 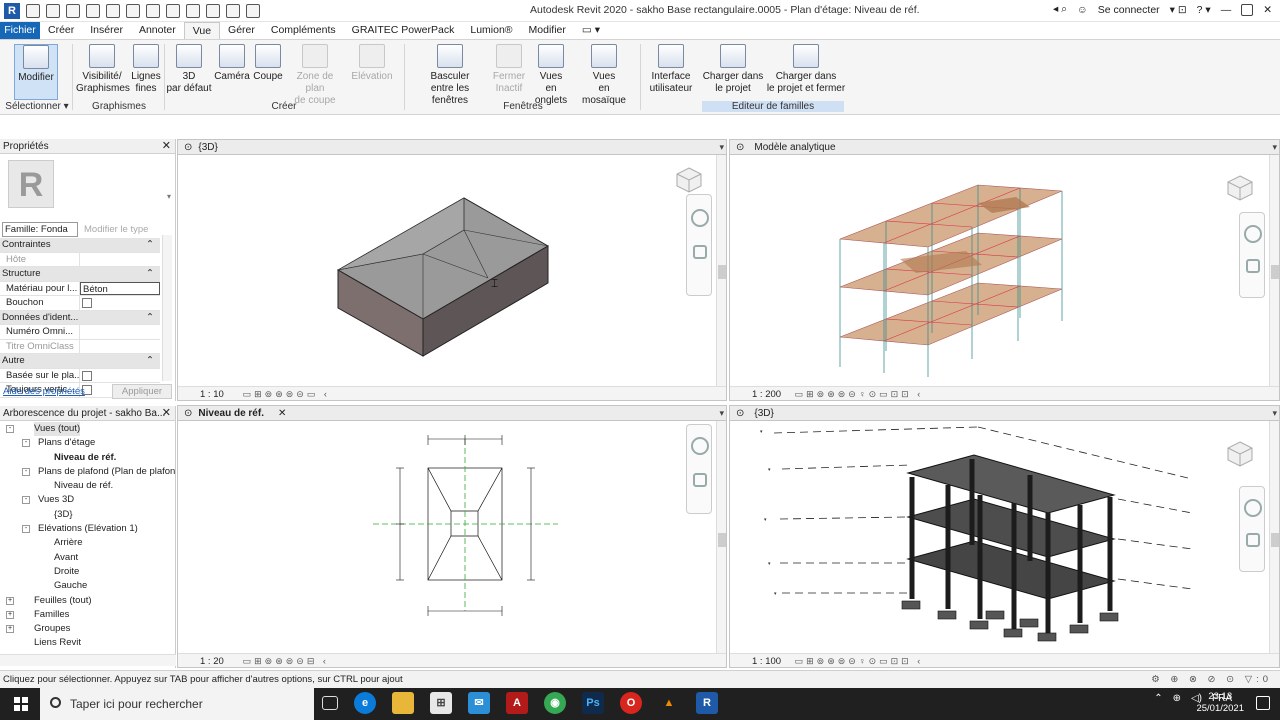 I want to click on plan-region-button: Zone de plan de coupe, so click(x=315, y=75).